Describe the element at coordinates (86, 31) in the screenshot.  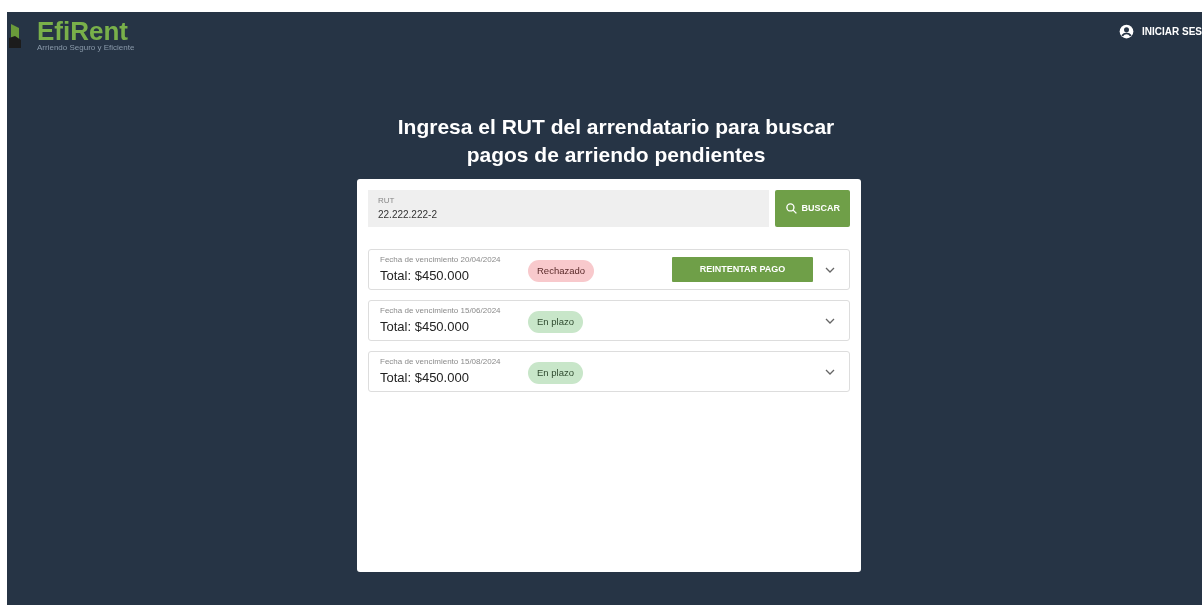
I see `logo-text: EfiRent` at that location.